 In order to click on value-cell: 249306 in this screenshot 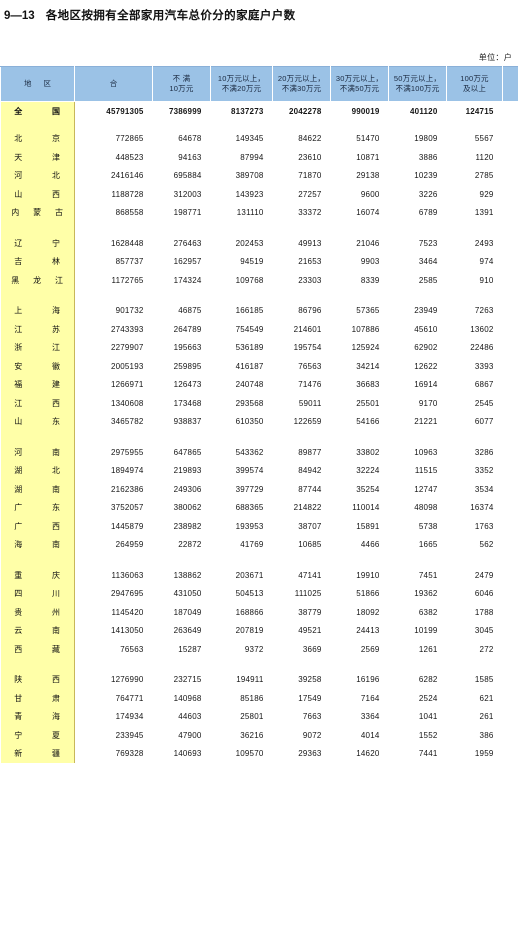, I will do `click(187, 489)`.